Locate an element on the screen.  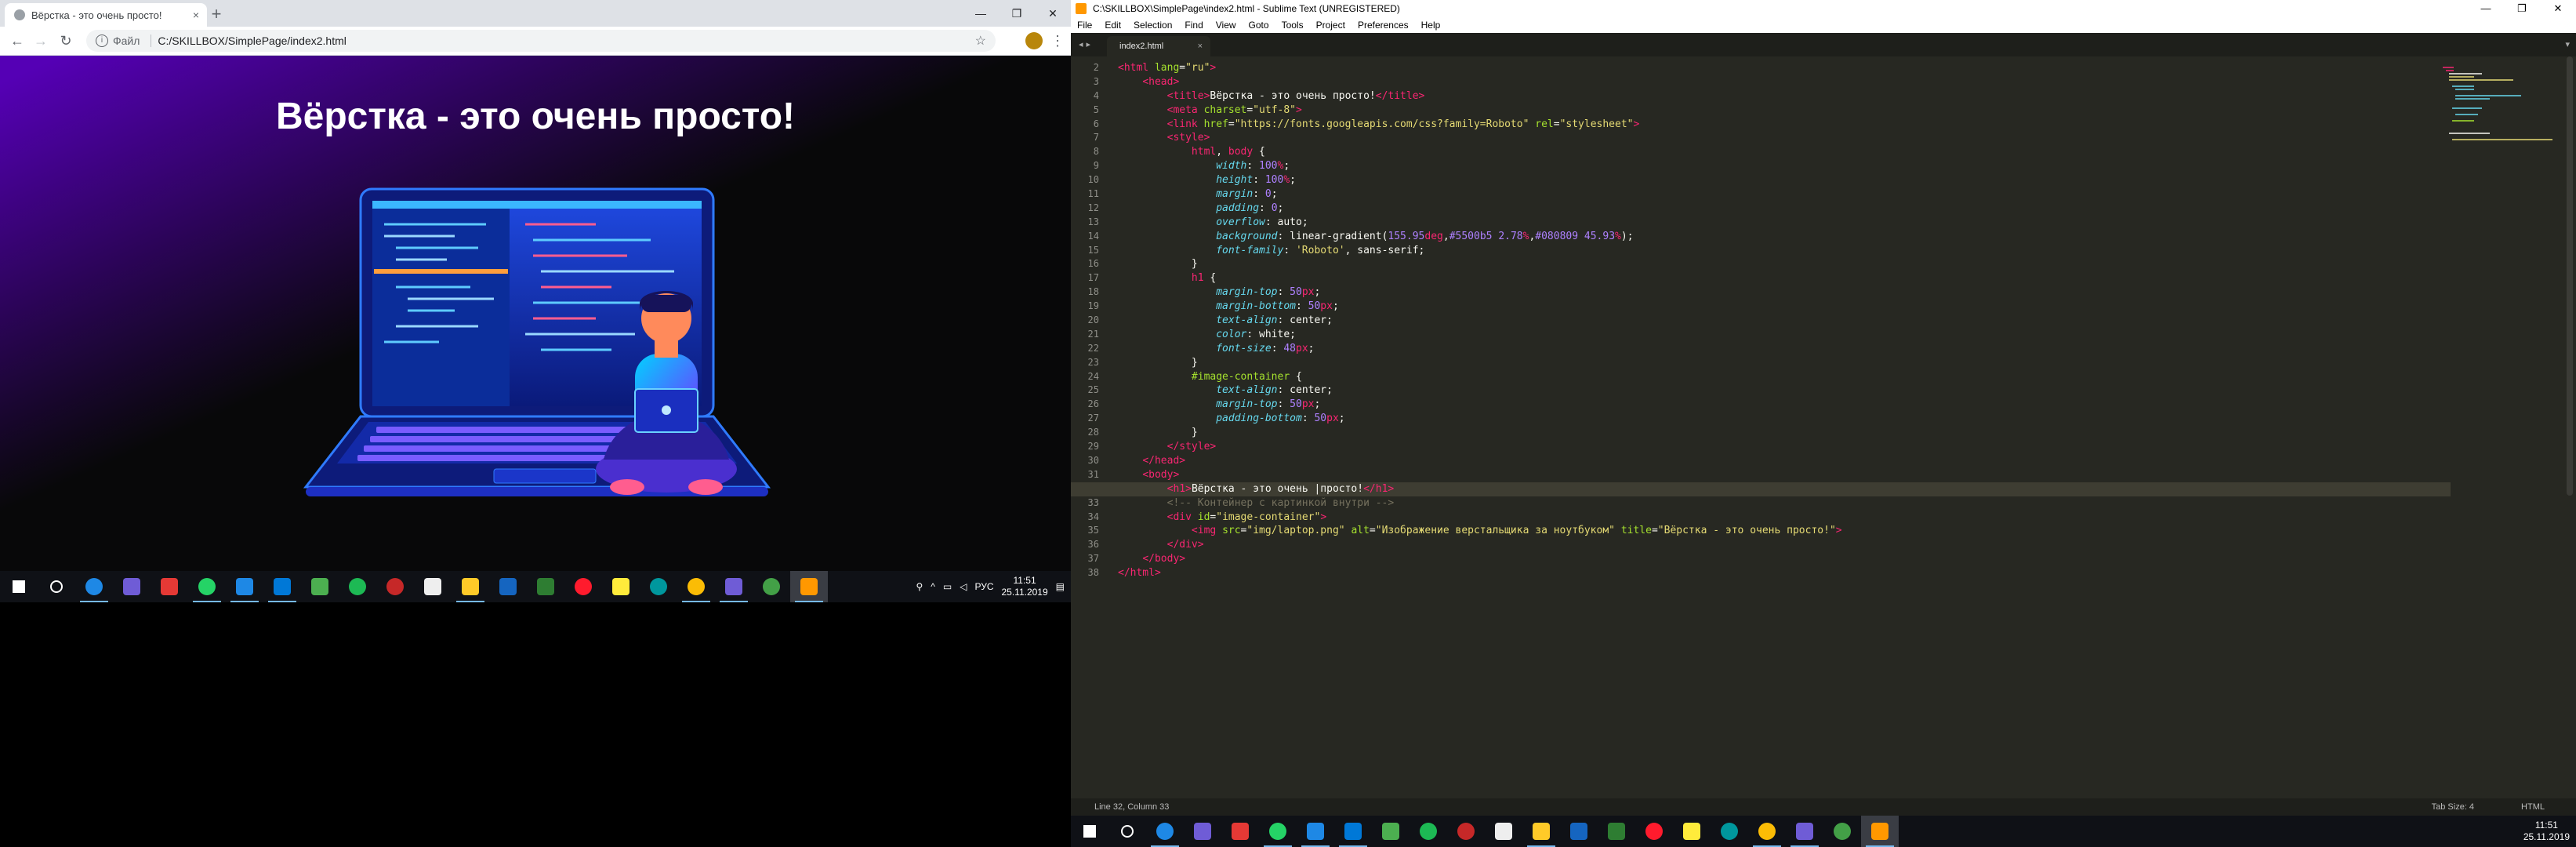
clock-date: 25.11.2019 is located at coordinates (2547, 836).